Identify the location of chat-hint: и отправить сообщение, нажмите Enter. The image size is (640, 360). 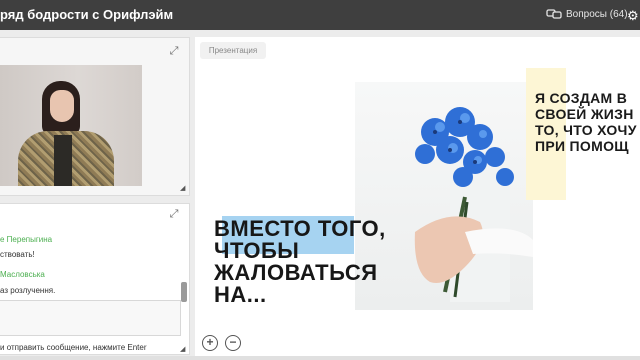
(73, 347).